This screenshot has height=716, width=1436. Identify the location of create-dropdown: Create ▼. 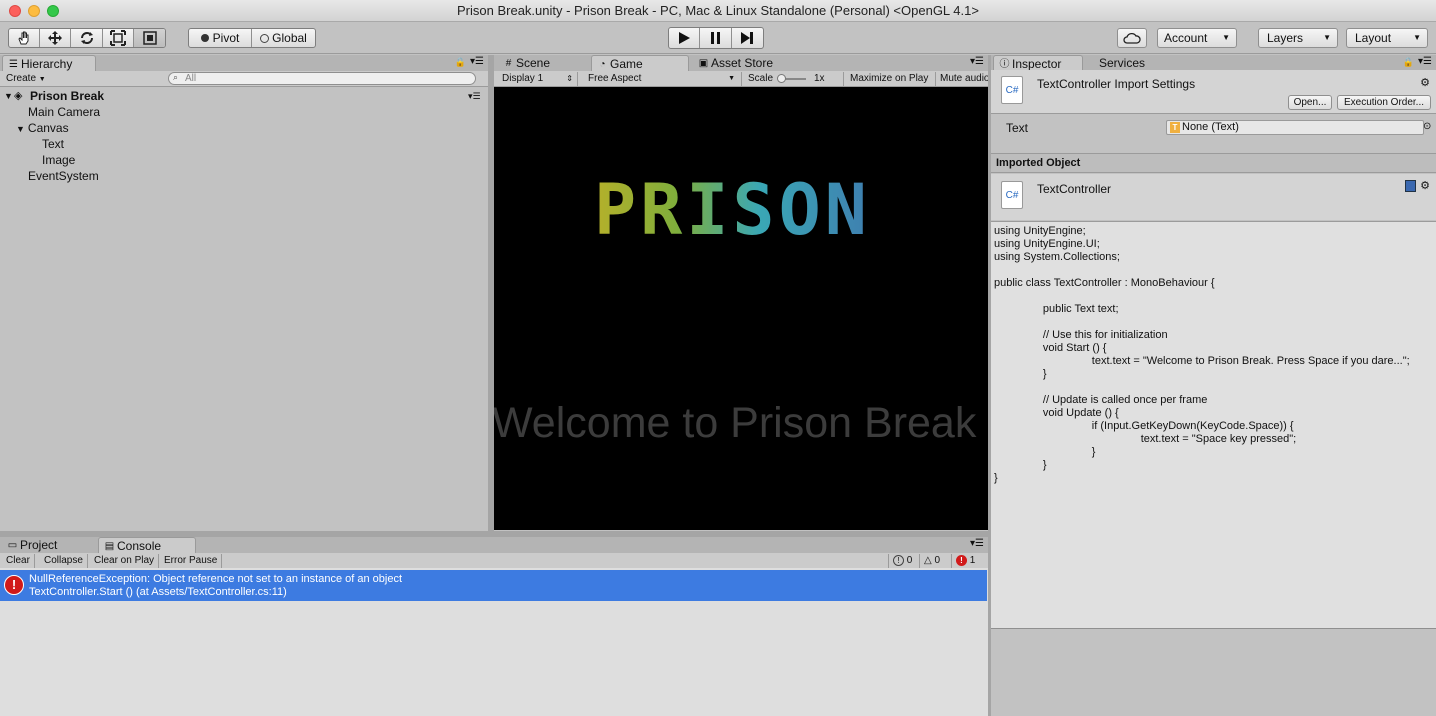
(26, 79).